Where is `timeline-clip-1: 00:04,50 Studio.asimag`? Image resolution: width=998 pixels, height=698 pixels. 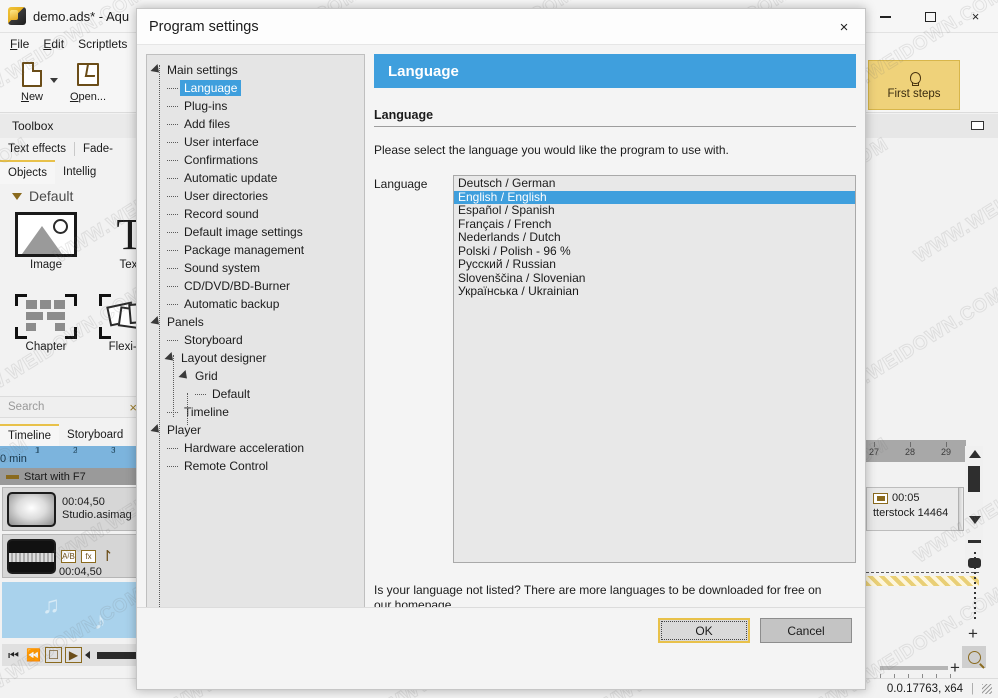
timeline-clip-1: 00:04,50 Studio.asimag is located at coordinates (72, 509).